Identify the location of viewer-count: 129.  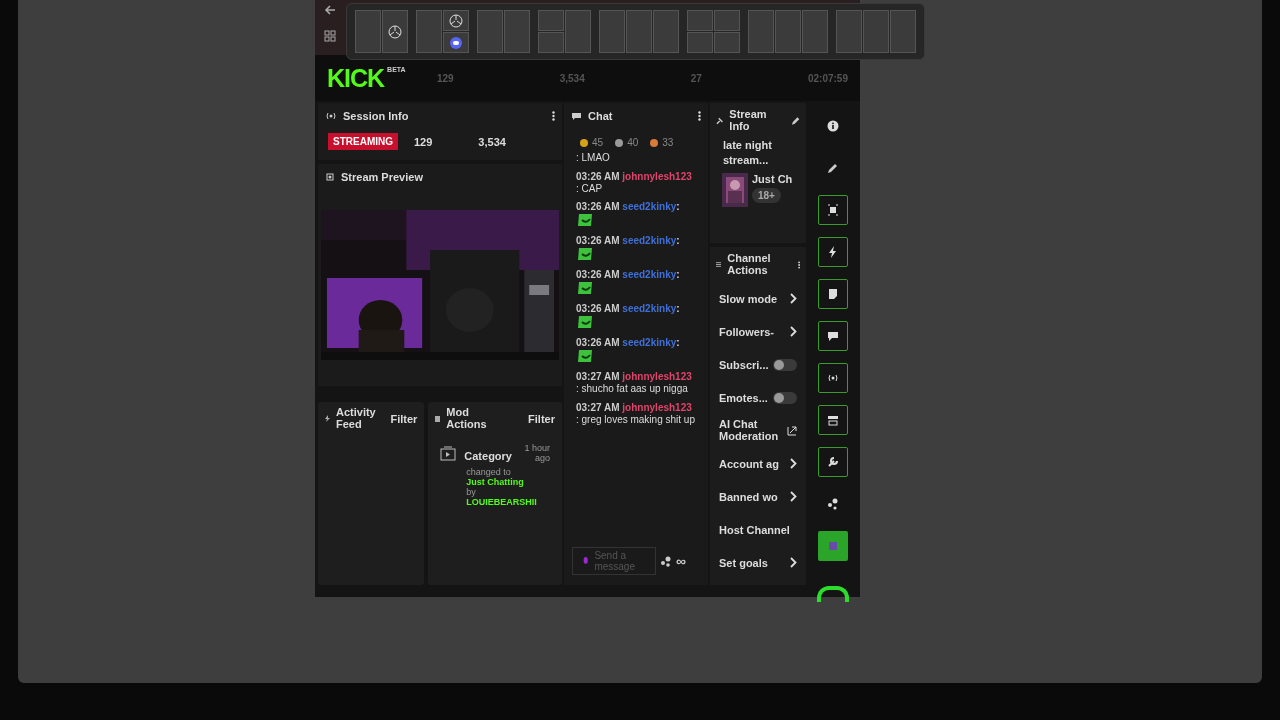
(423, 141).